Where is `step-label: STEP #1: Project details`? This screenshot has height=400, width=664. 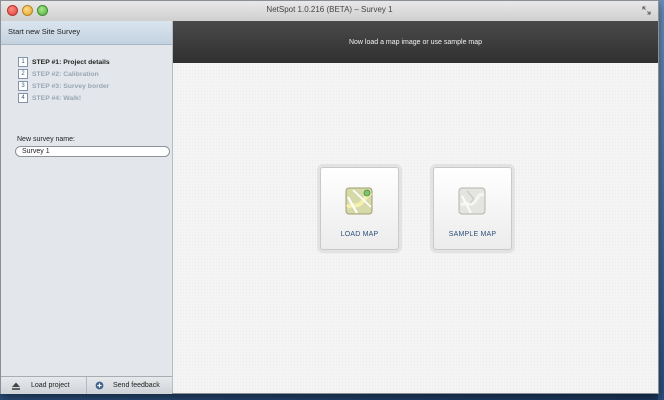 step-label: STEP #1: Project details is located at coordinates (71, 62).